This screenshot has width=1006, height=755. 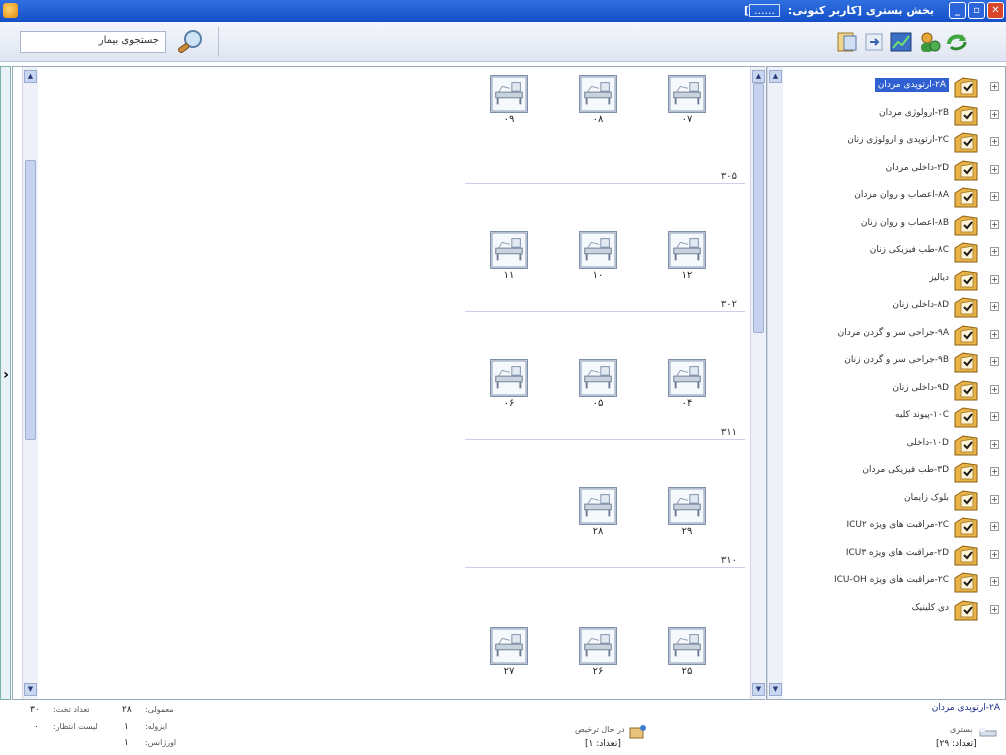 What do you see at coordinates (894, 224) in the screenshot?
I see `ward-tree-item: +۸B-اعصاب و روان زنان` at bounding box center [894, 224].